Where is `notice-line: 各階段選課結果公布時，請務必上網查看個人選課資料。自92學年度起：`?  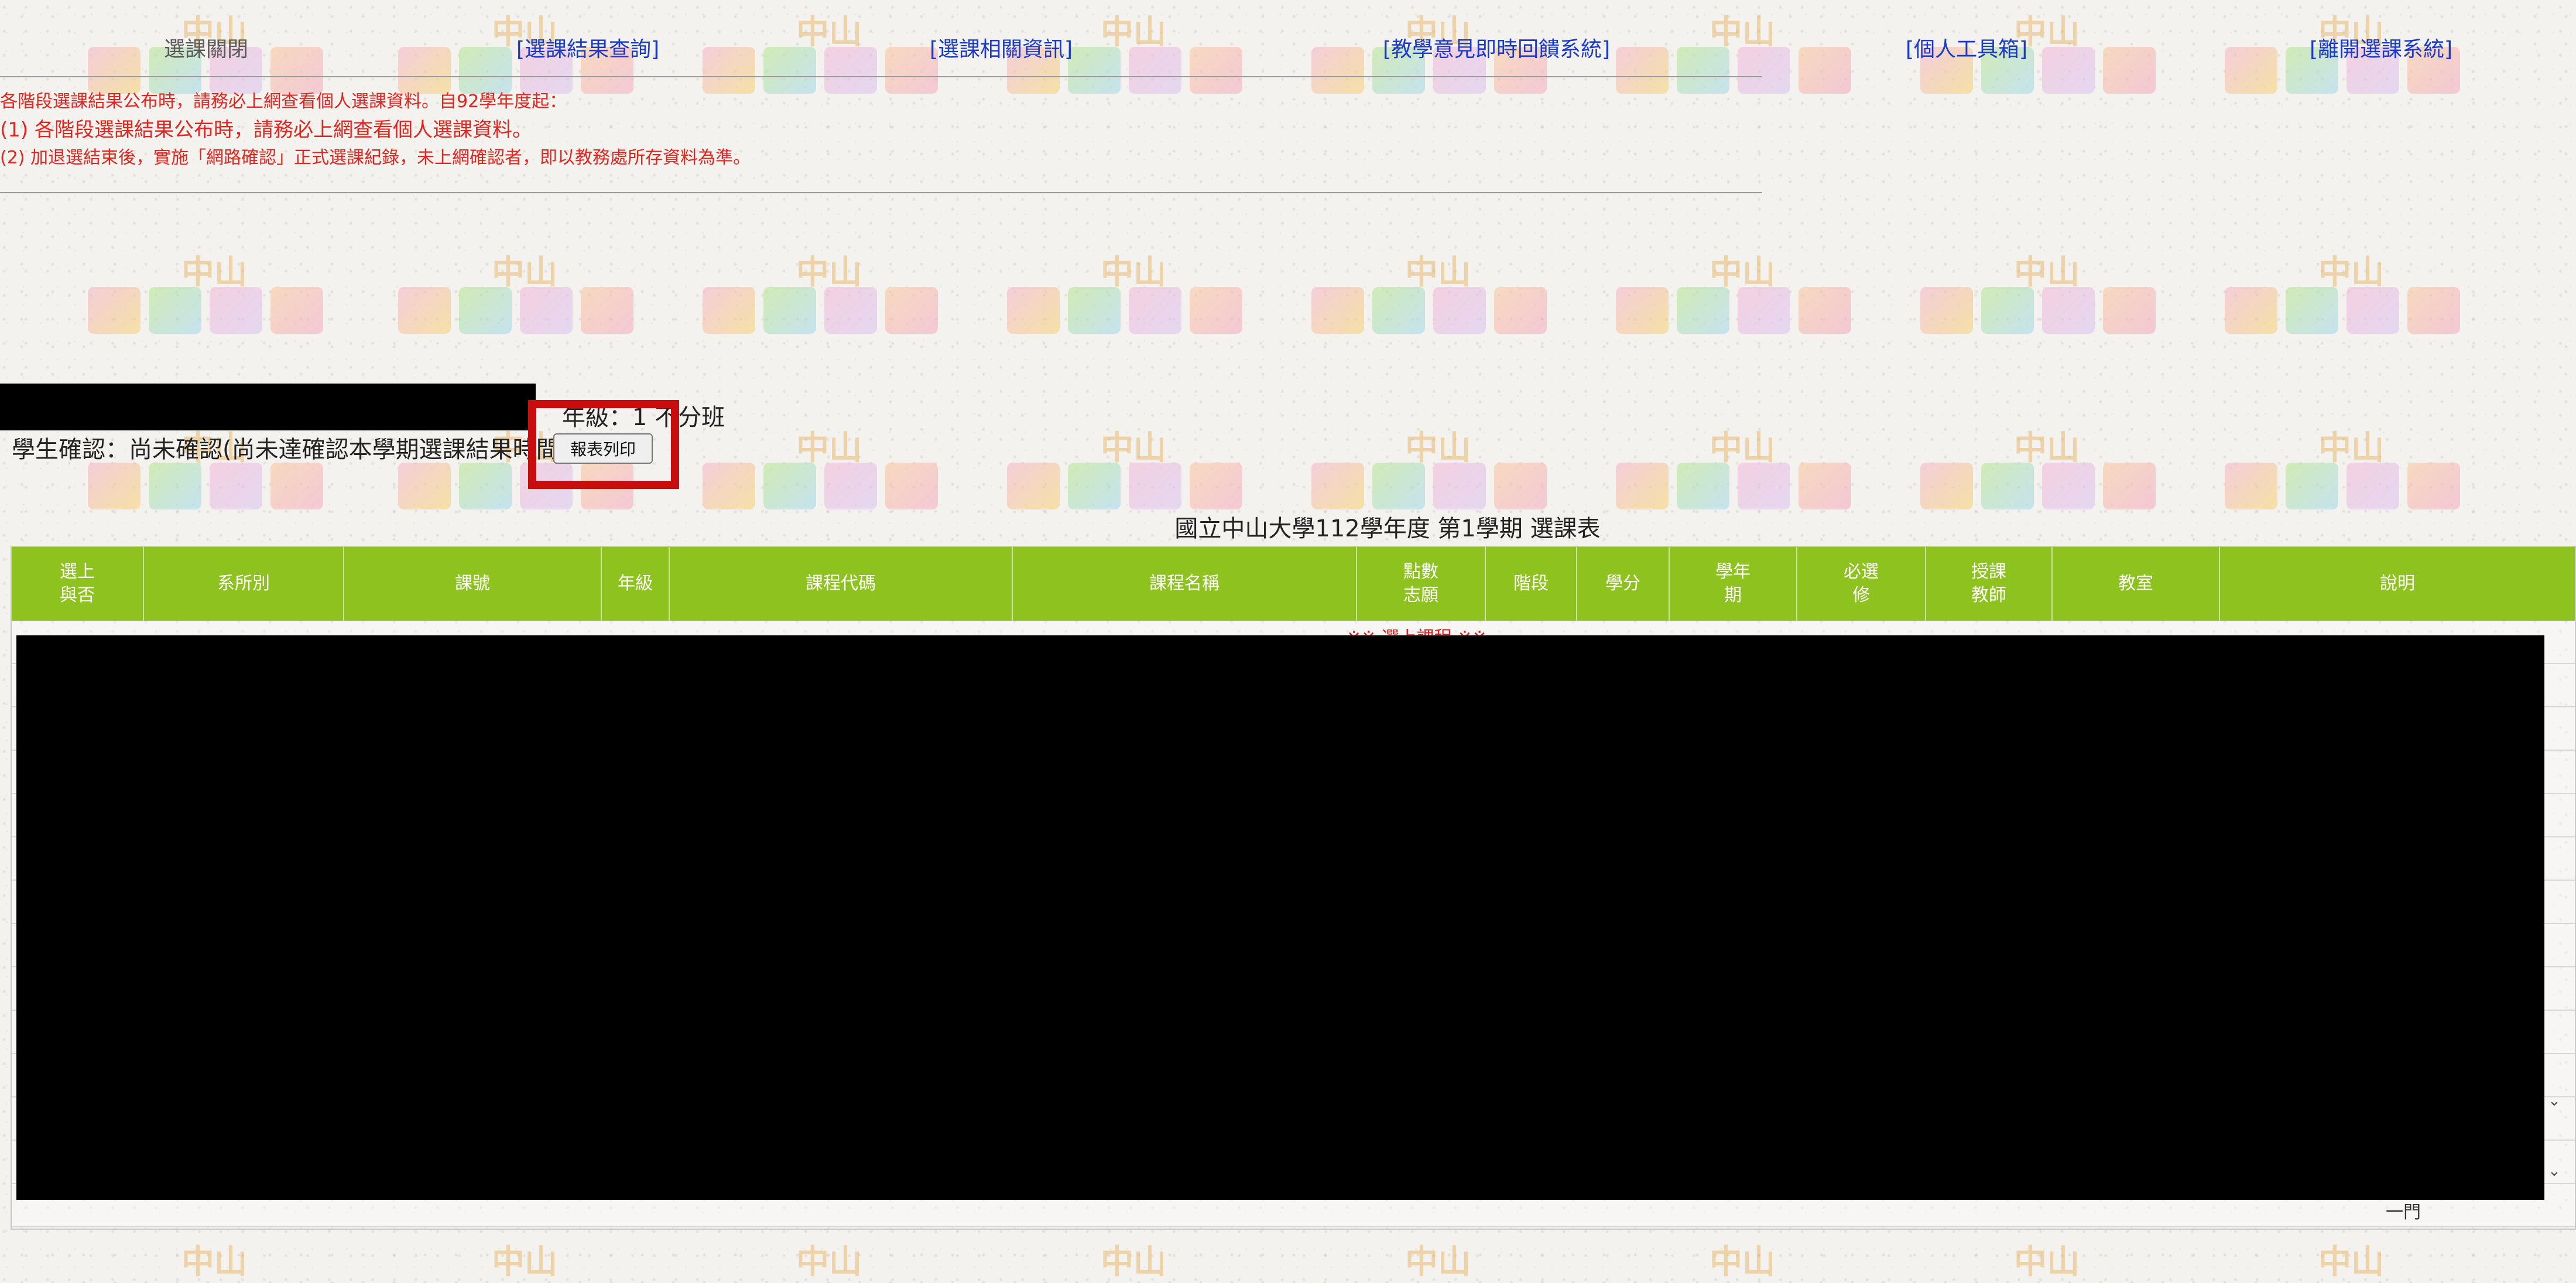 notice-line: 各階段選課結果公布時，請務必上網查看個人選課資料。自92學年度起： is located at coordinates (283, 101).